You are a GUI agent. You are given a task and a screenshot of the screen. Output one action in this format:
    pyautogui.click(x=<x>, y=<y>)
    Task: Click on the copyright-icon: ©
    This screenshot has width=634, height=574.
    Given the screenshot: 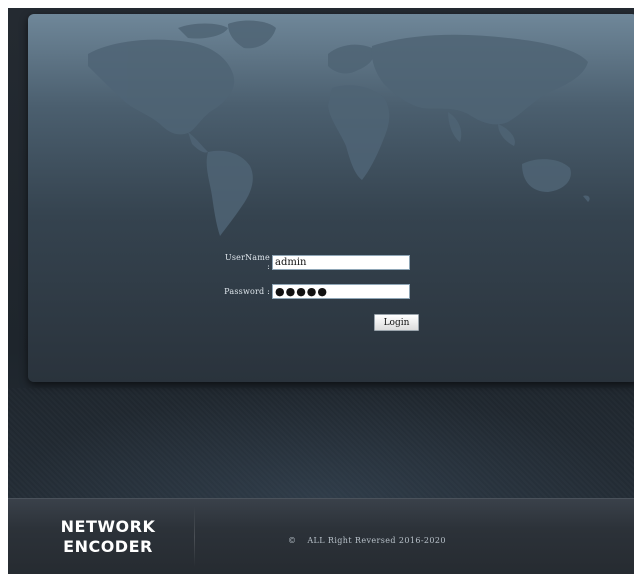 What is the action you would take?
    pyautogui.click(x=292, y=540)
    